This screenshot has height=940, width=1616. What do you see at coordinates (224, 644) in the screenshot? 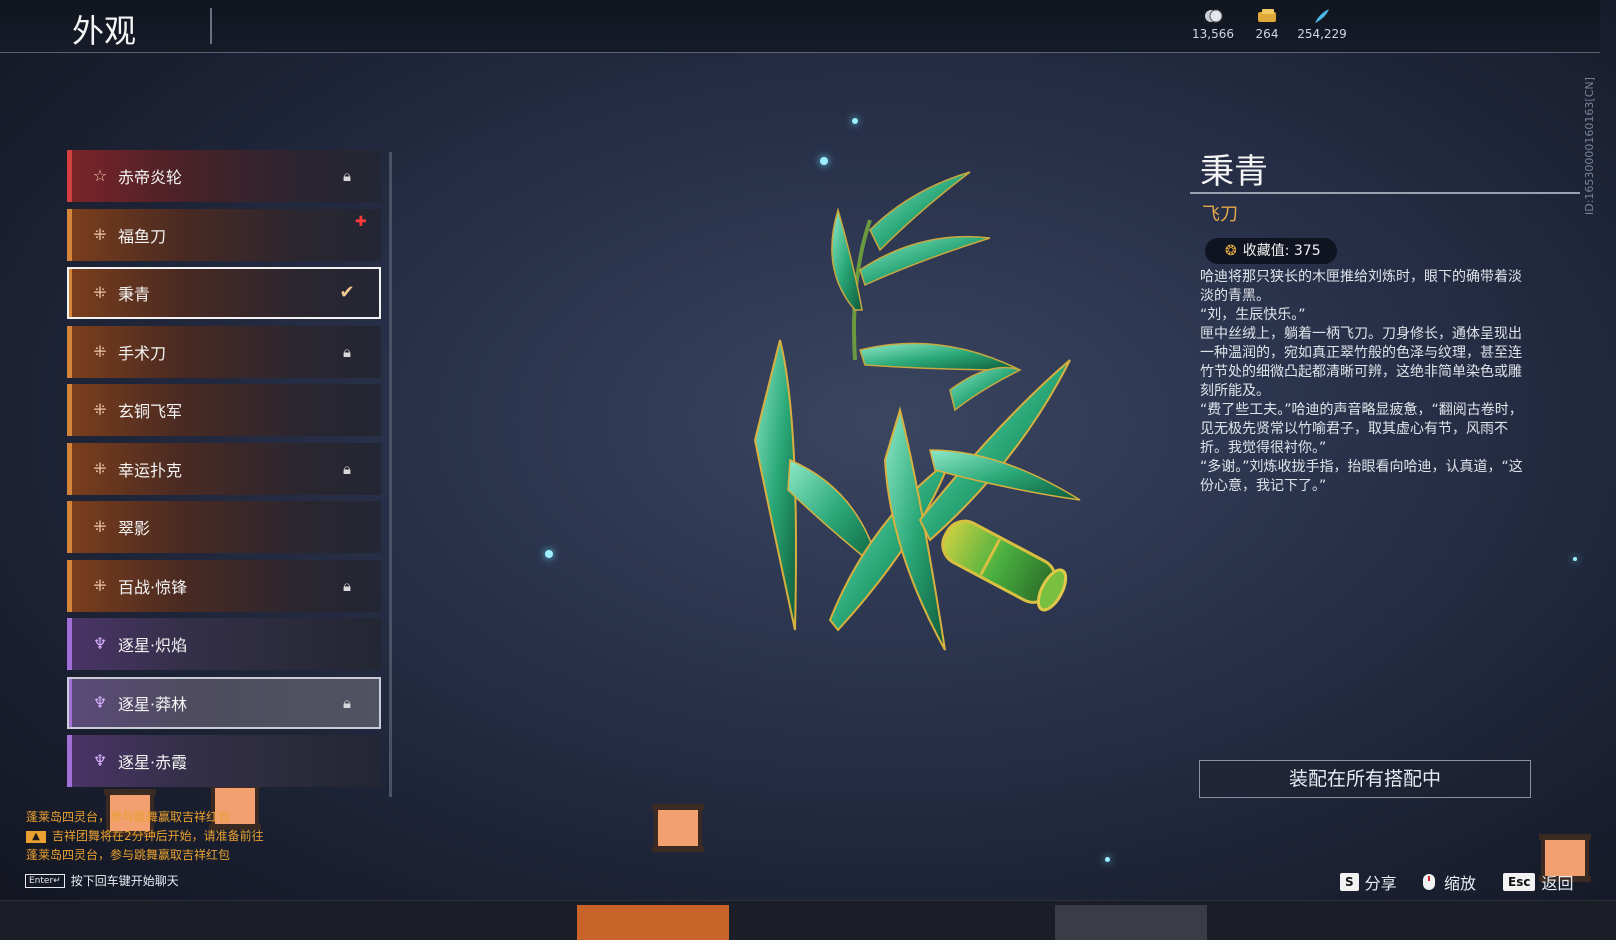
I see `list-item: ♆ 逐星·炽焰` at bounding box center [224, 644].